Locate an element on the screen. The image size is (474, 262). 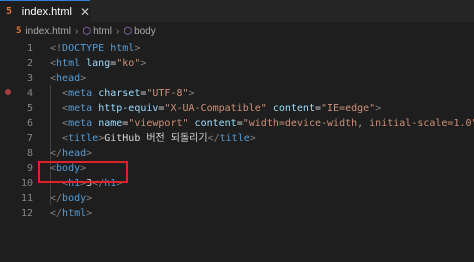
close-icon: ✕ is located at coordinates (85, 12).